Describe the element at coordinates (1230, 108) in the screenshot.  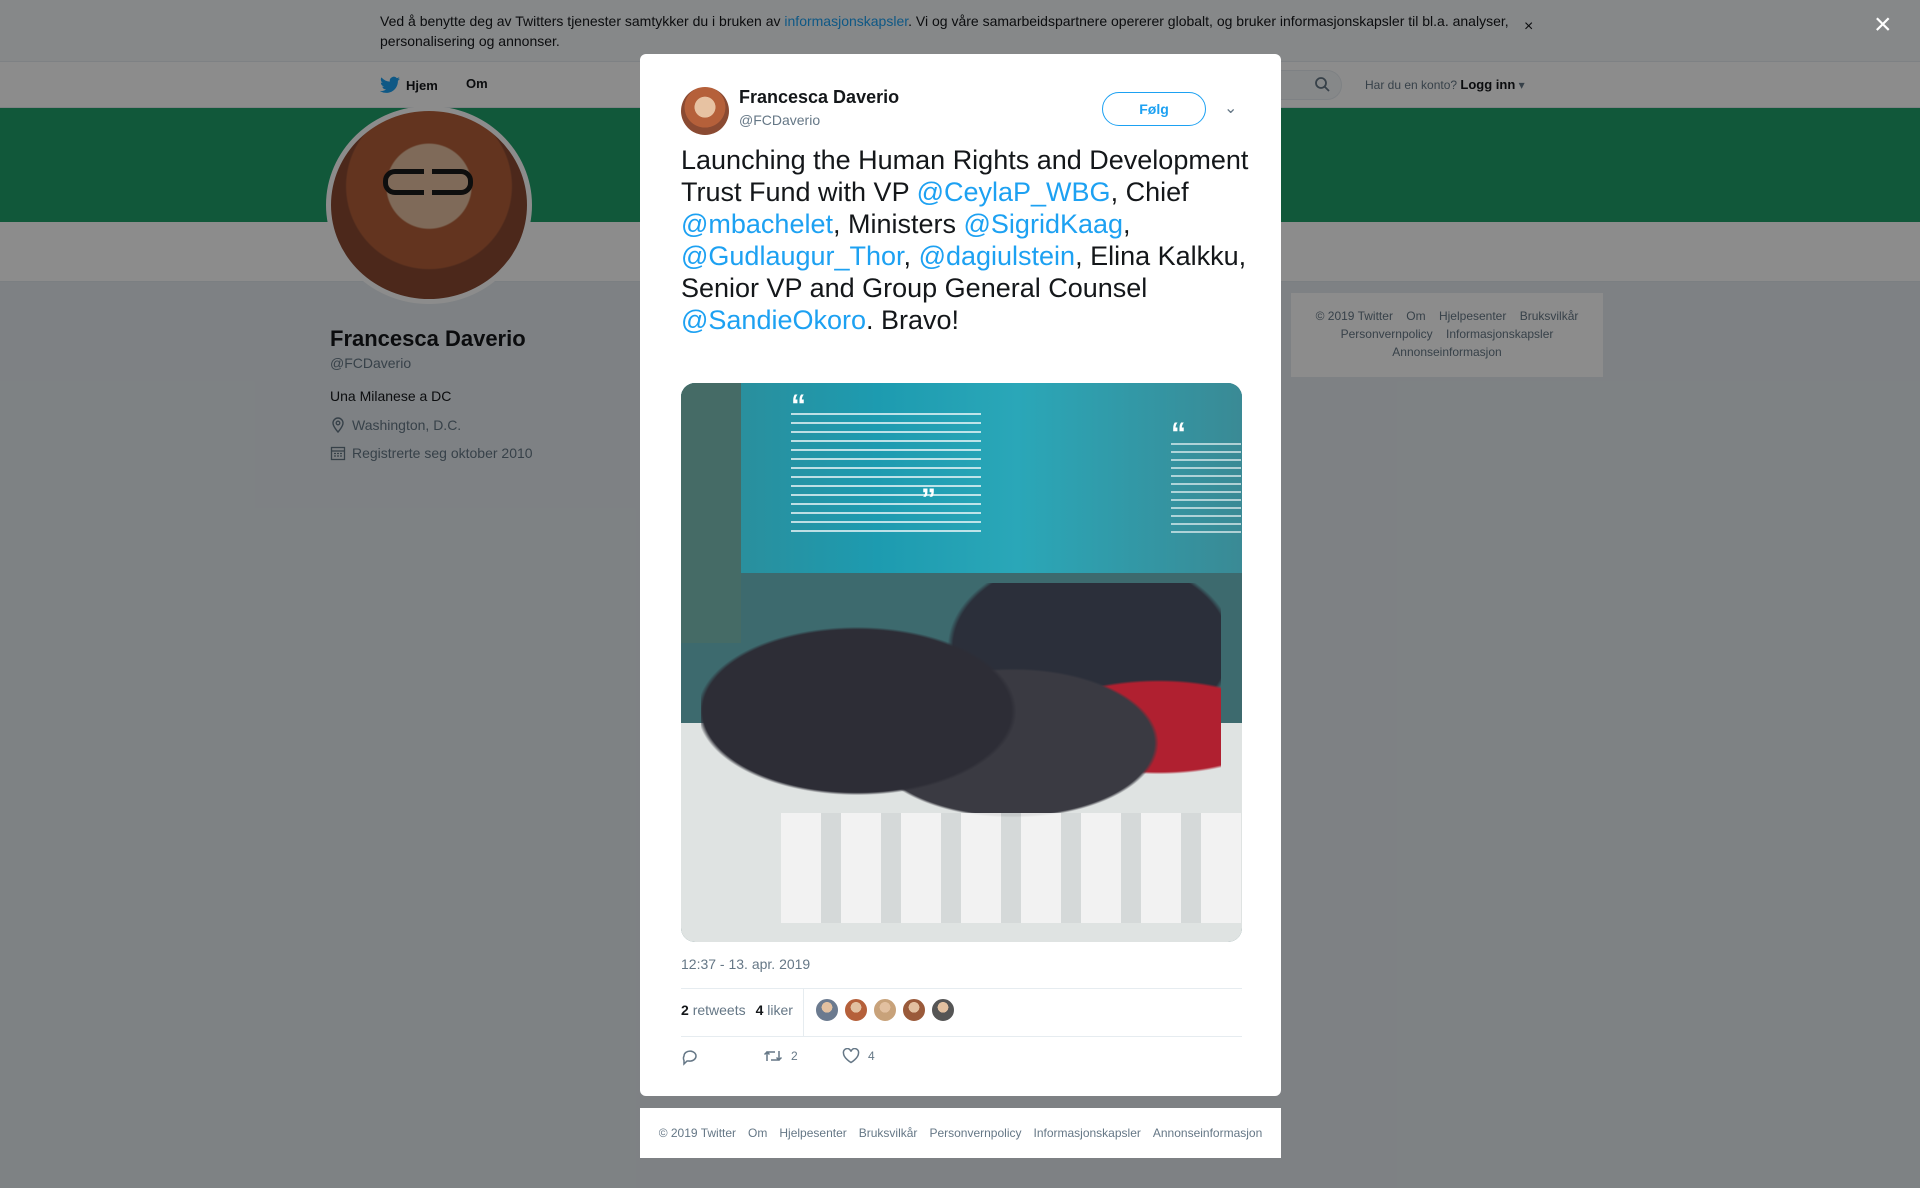
I see `chevron-down-icon: ⌄` at that location.